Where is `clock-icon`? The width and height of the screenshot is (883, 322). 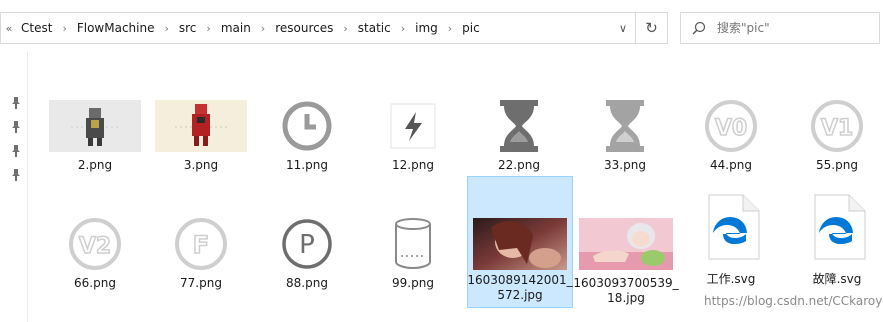 clock-icon is located at coordinates (307, 126).